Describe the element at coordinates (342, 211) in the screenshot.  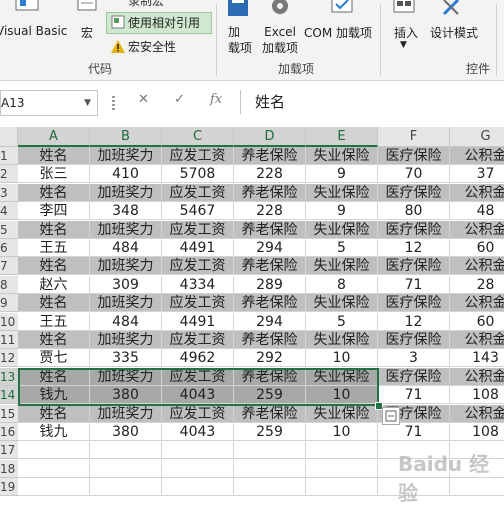
I see `data-cell: 9` at that location.